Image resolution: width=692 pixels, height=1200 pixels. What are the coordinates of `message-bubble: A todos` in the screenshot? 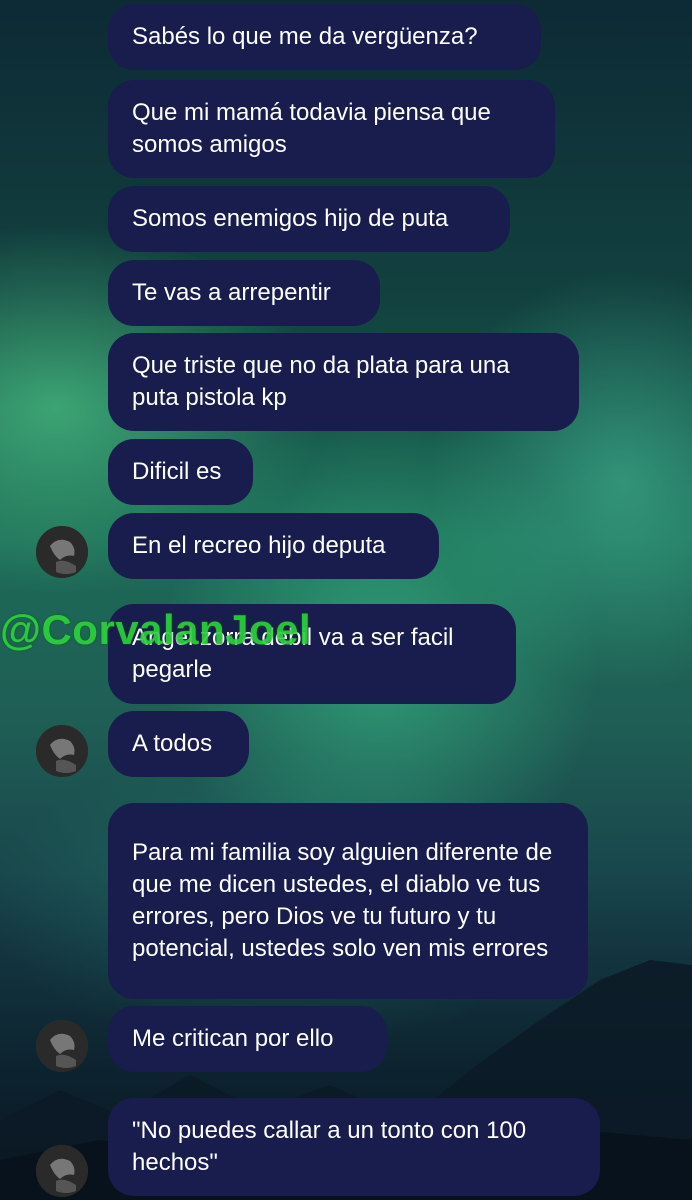 It's located at (178, 744).